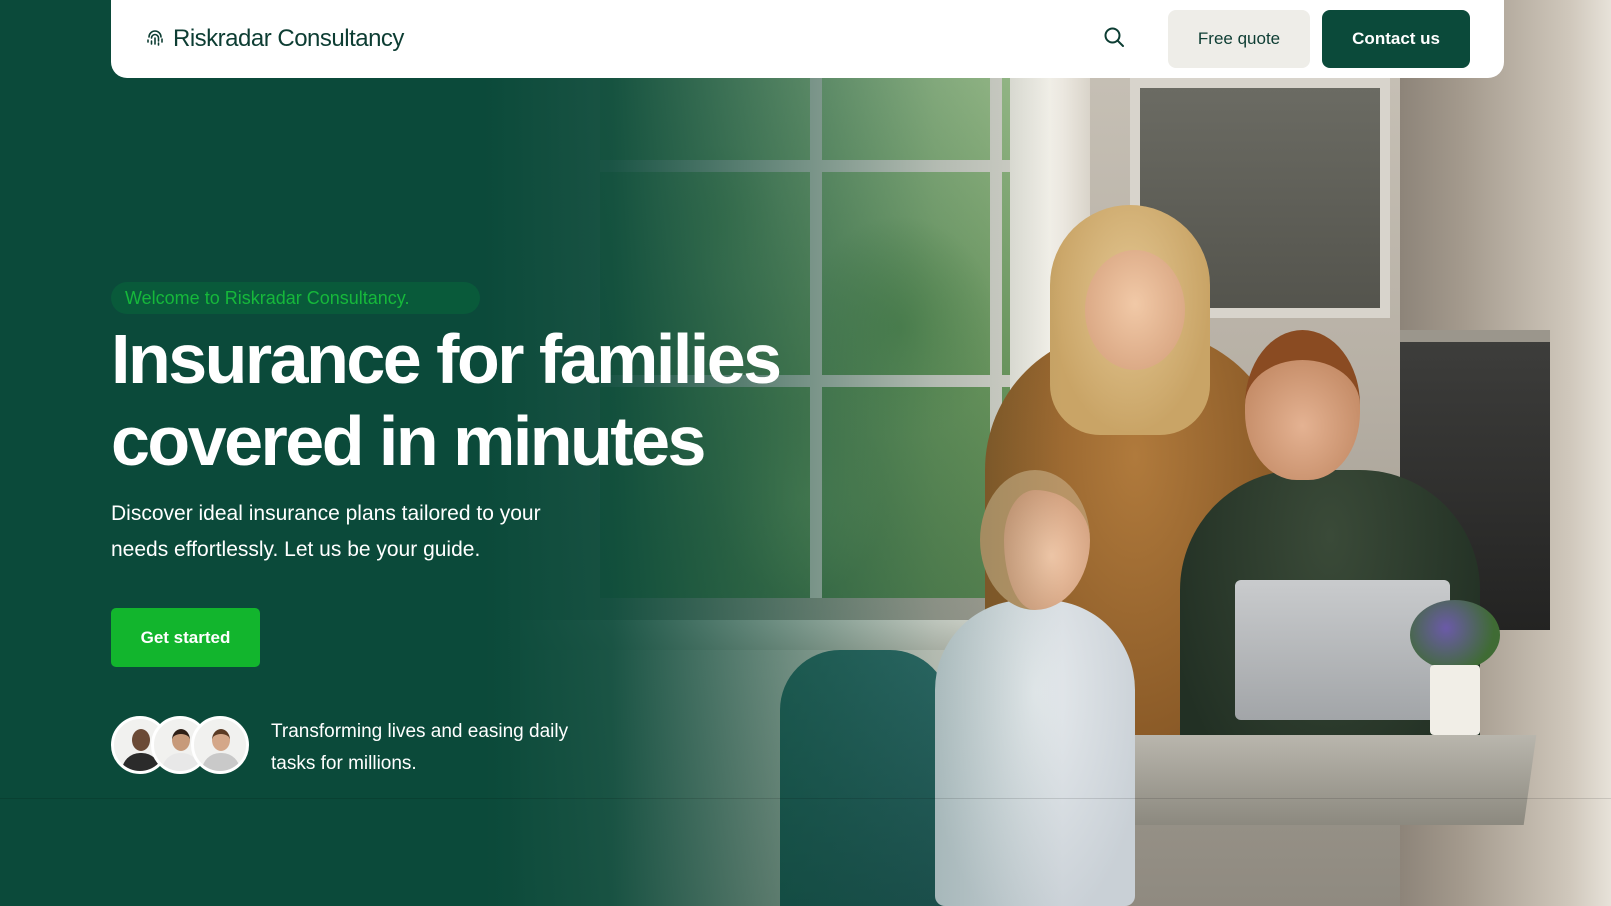  I want to click on brand-logo: Riskradar Consultancy, so click(274, 39).